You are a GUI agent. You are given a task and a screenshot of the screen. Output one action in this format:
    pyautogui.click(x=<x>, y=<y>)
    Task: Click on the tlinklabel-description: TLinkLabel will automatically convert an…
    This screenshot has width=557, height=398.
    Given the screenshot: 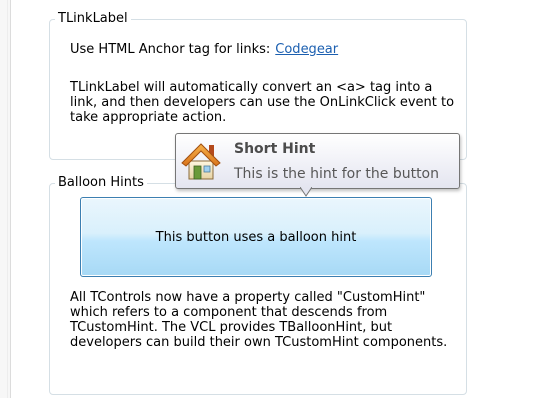 What is the action you would take?
    pyautogui.click(x=262, y=102)
    